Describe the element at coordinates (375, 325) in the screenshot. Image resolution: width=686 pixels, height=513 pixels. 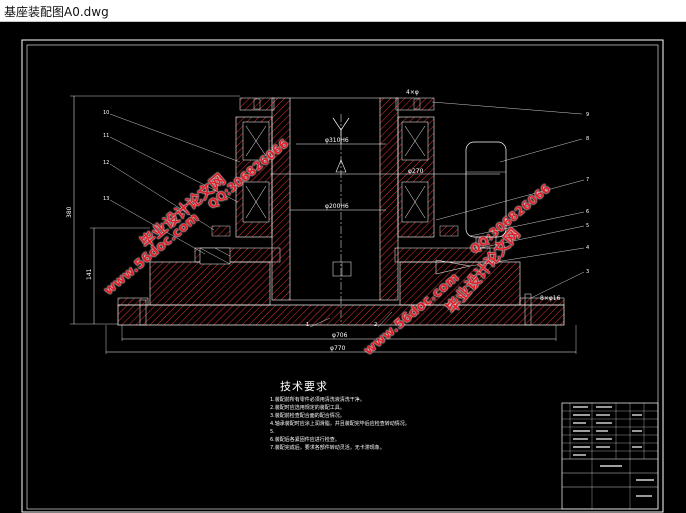
I see `part-label-2: 2` at that location.